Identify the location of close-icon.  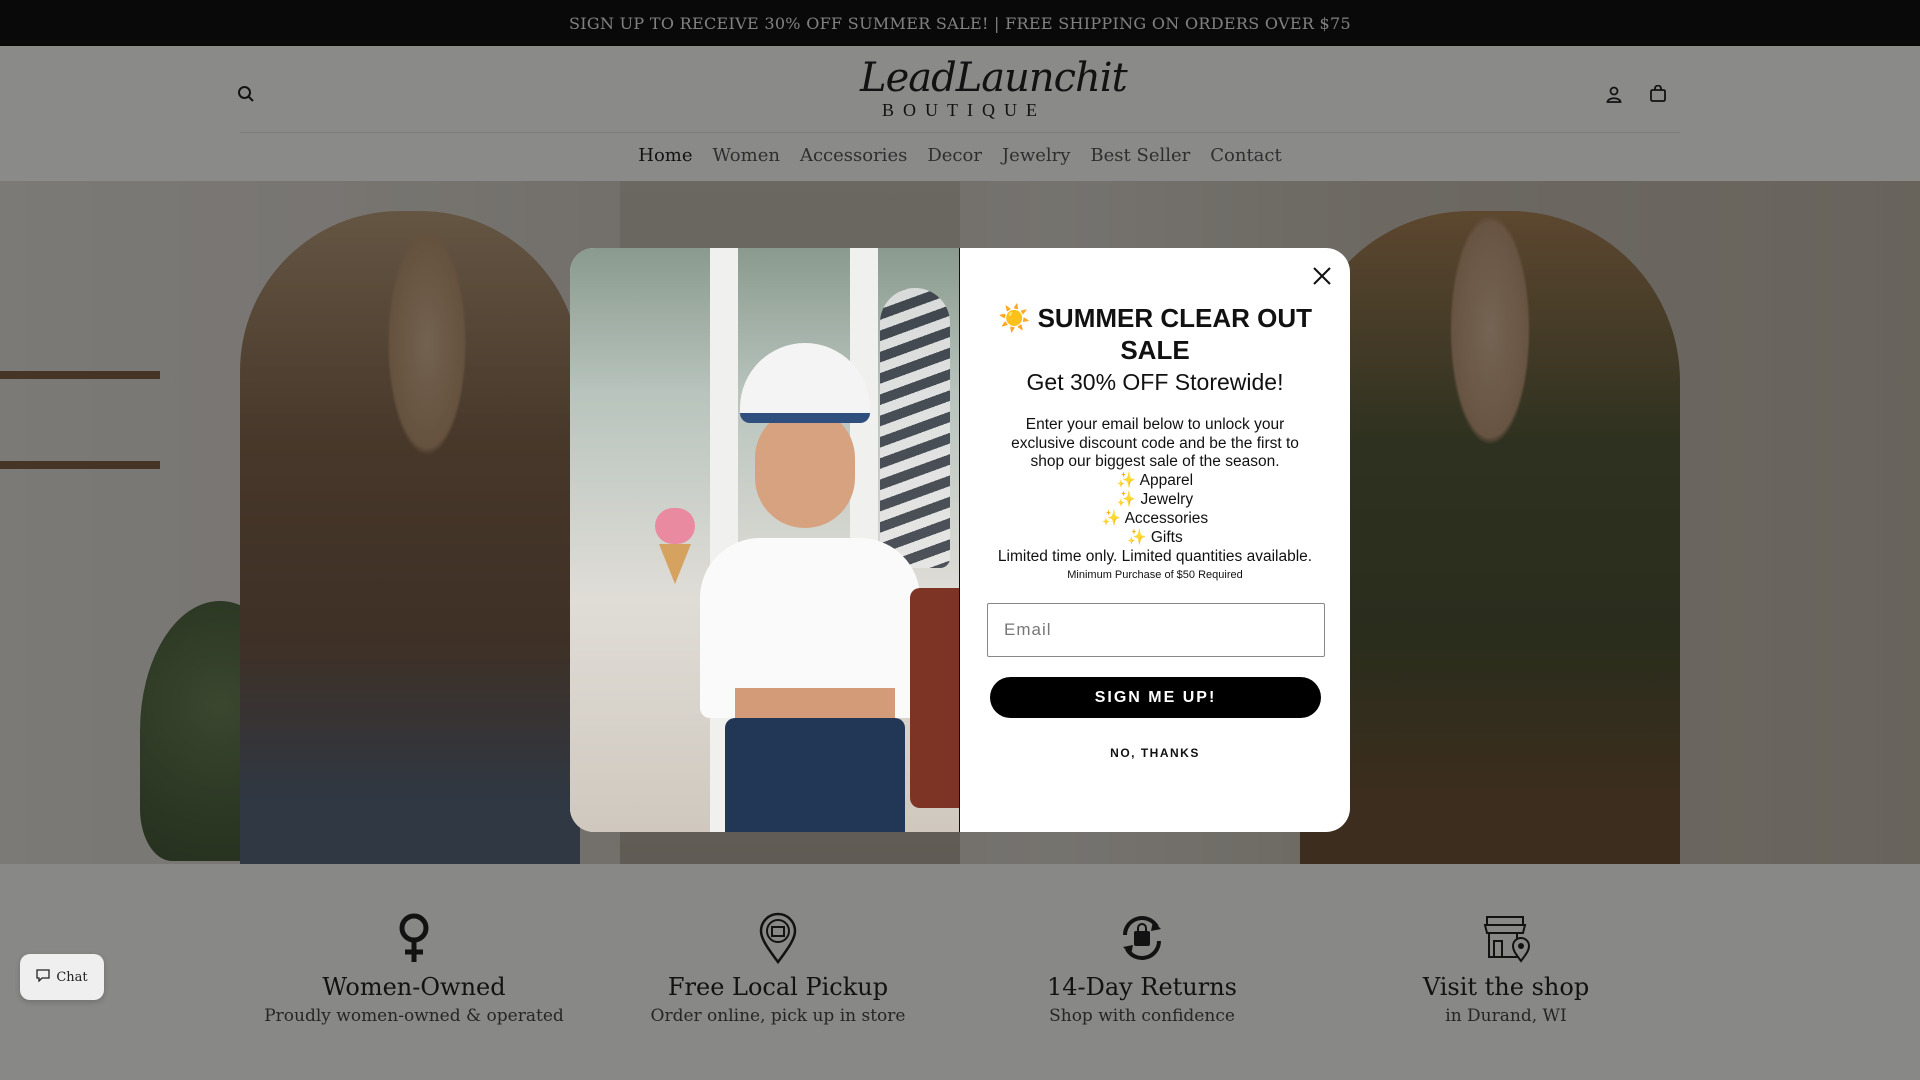
(1322, 276).